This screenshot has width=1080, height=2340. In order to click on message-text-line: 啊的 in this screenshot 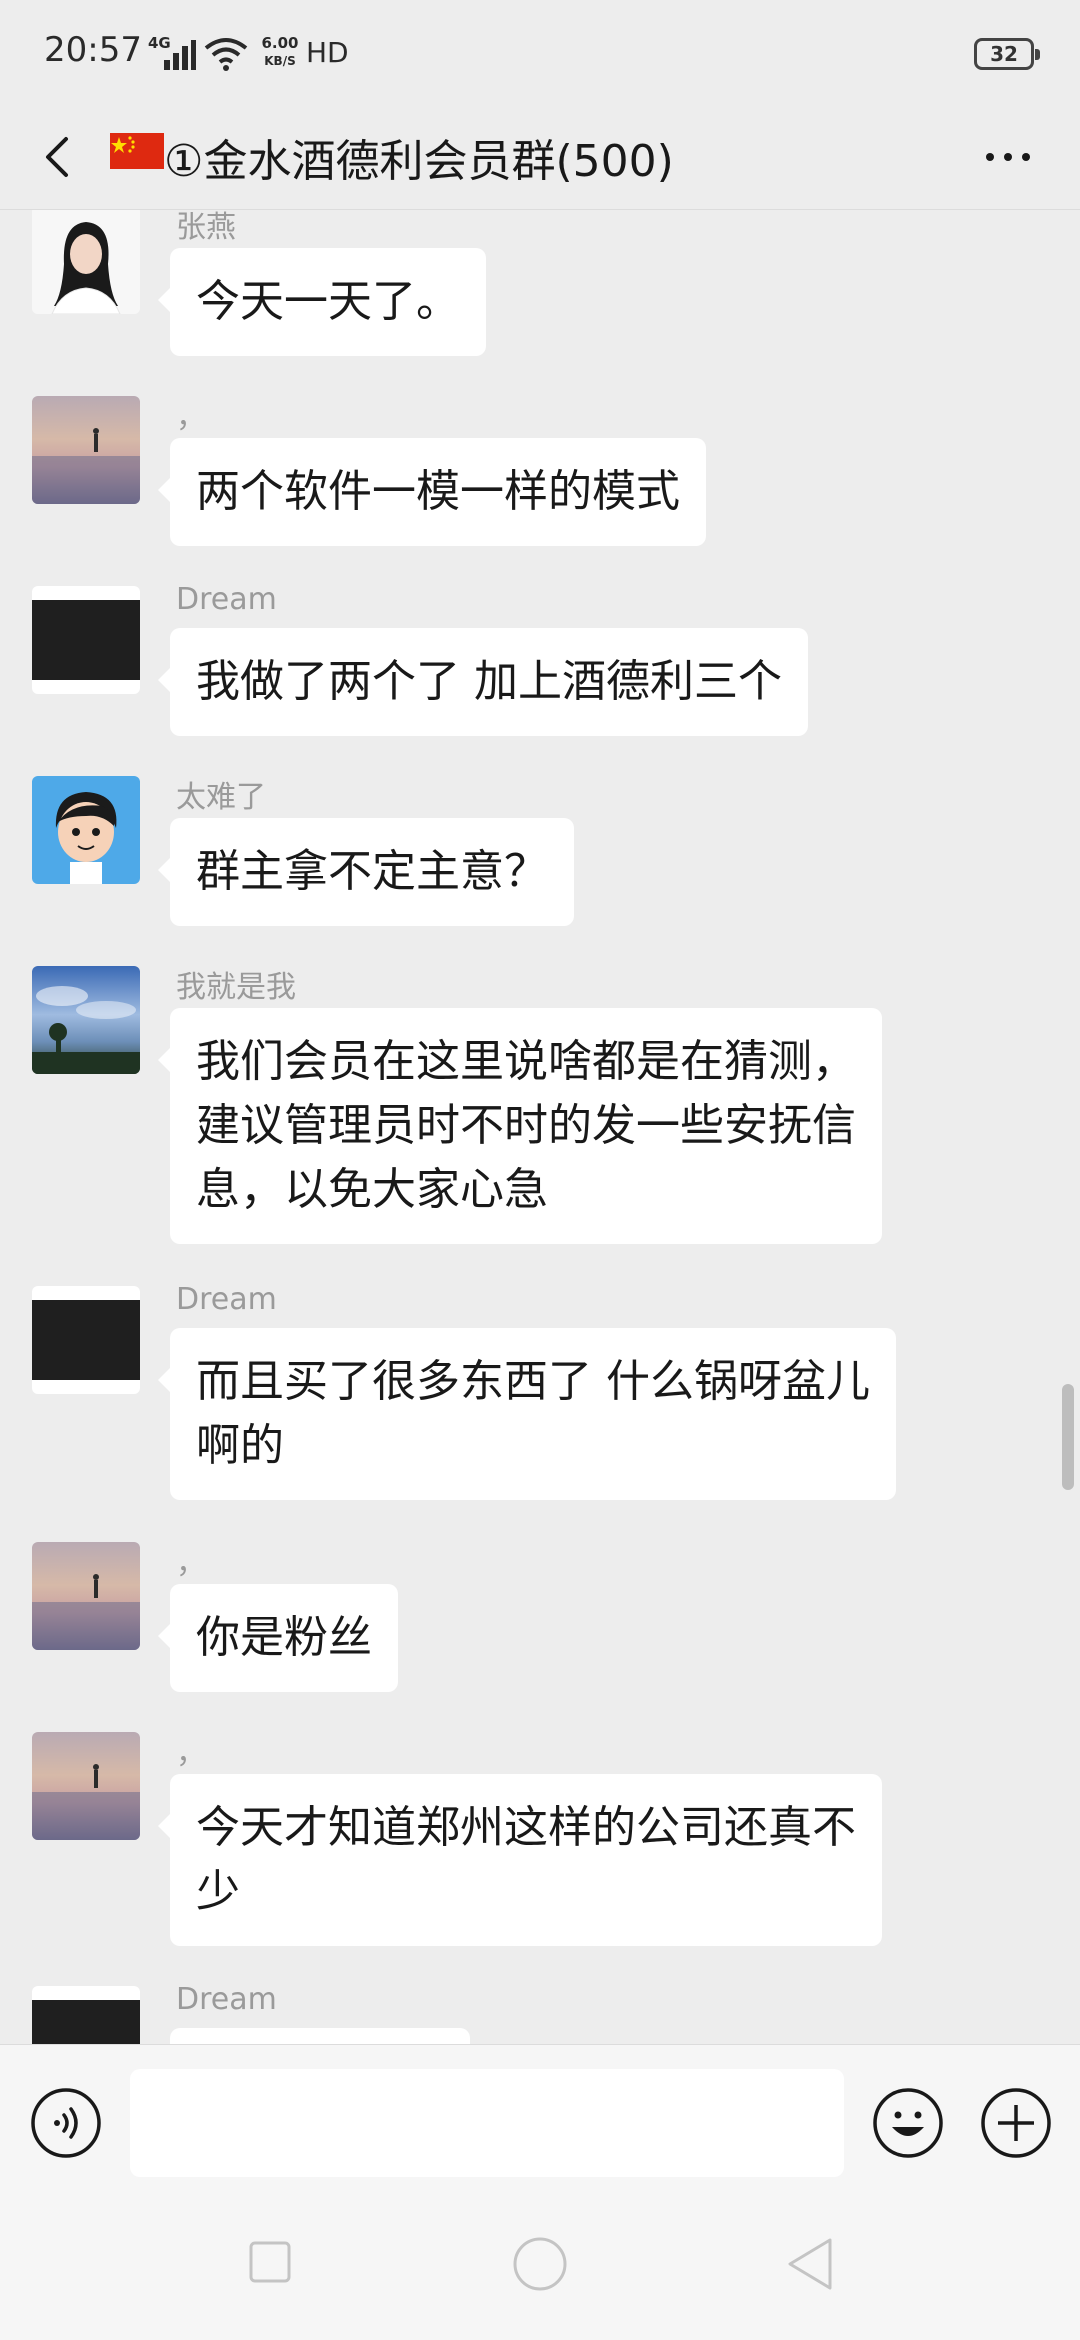, I will do `click(240, 1445)`.